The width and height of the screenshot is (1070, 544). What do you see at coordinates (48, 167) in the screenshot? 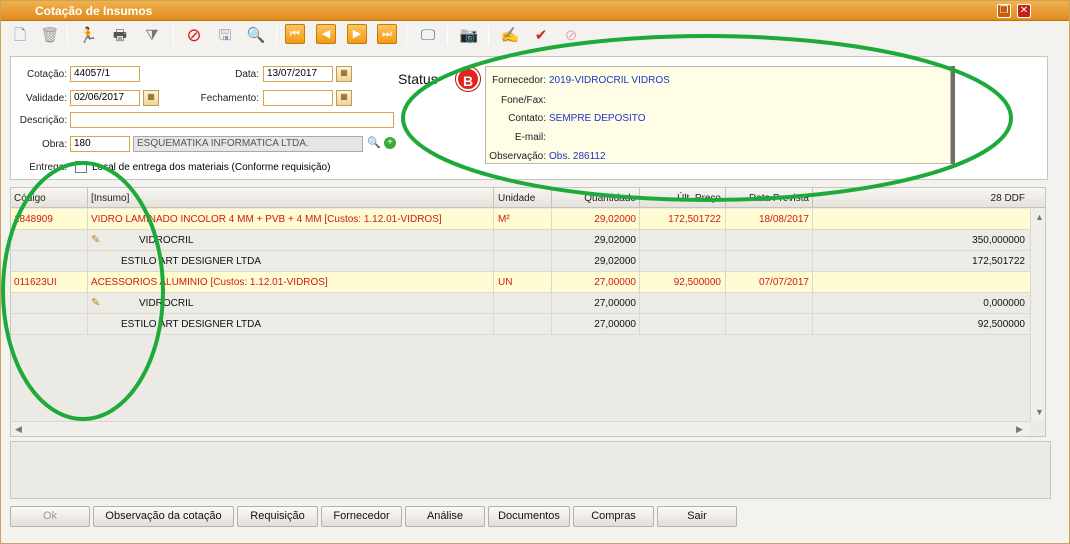
I see `entrega-label: Entrega:` at bounding box center [48, 167].